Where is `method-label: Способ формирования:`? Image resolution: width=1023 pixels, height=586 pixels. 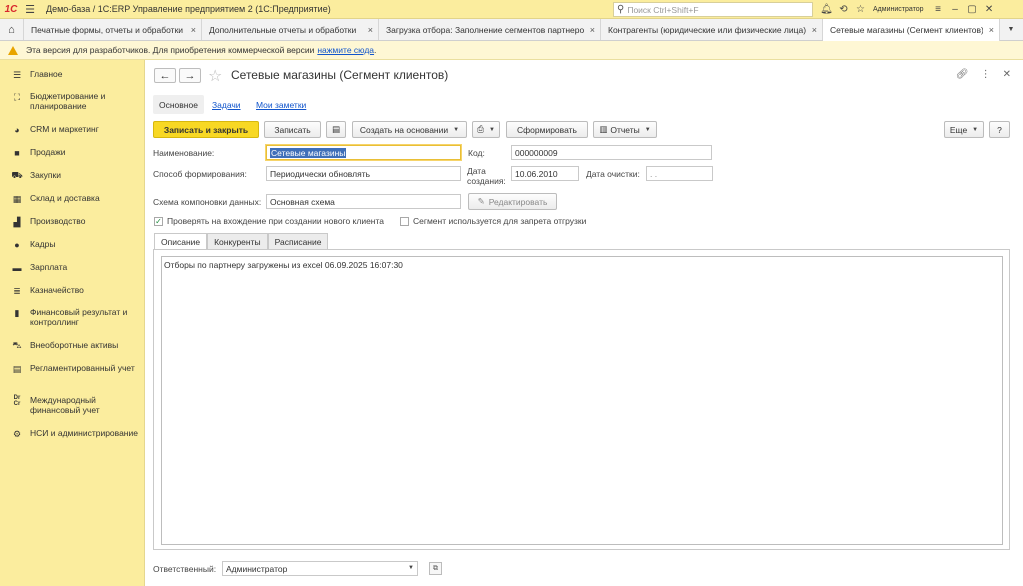 method-label: Способ формирования: is located at coordinates (200, 174).